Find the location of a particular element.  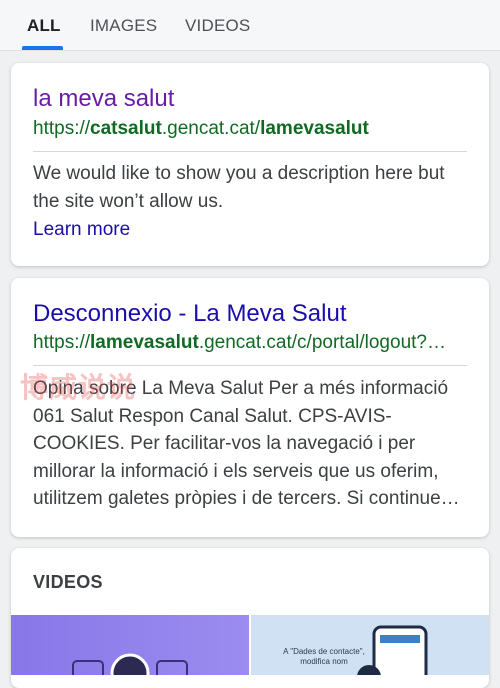

videos-section-header: VIDEOS is located at coordinates (68, 582).